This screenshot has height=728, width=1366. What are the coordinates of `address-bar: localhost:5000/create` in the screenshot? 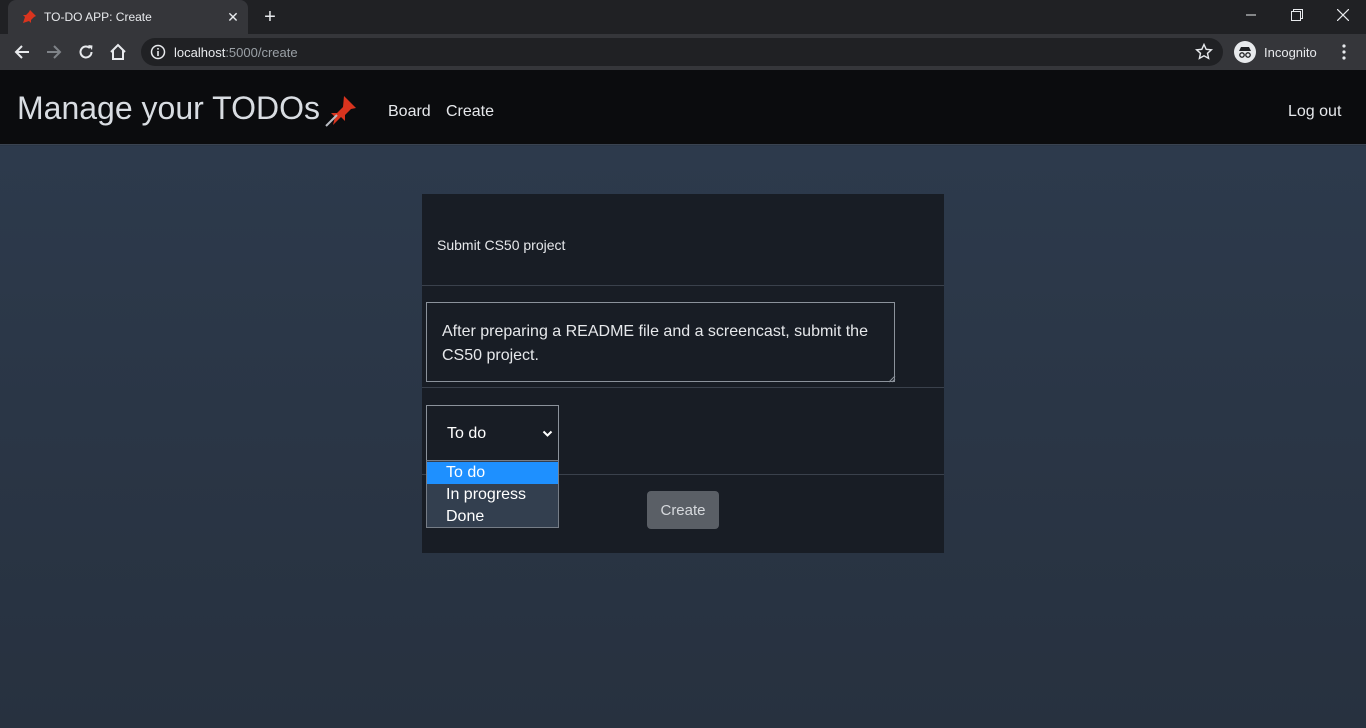 It's located at (682, 52).